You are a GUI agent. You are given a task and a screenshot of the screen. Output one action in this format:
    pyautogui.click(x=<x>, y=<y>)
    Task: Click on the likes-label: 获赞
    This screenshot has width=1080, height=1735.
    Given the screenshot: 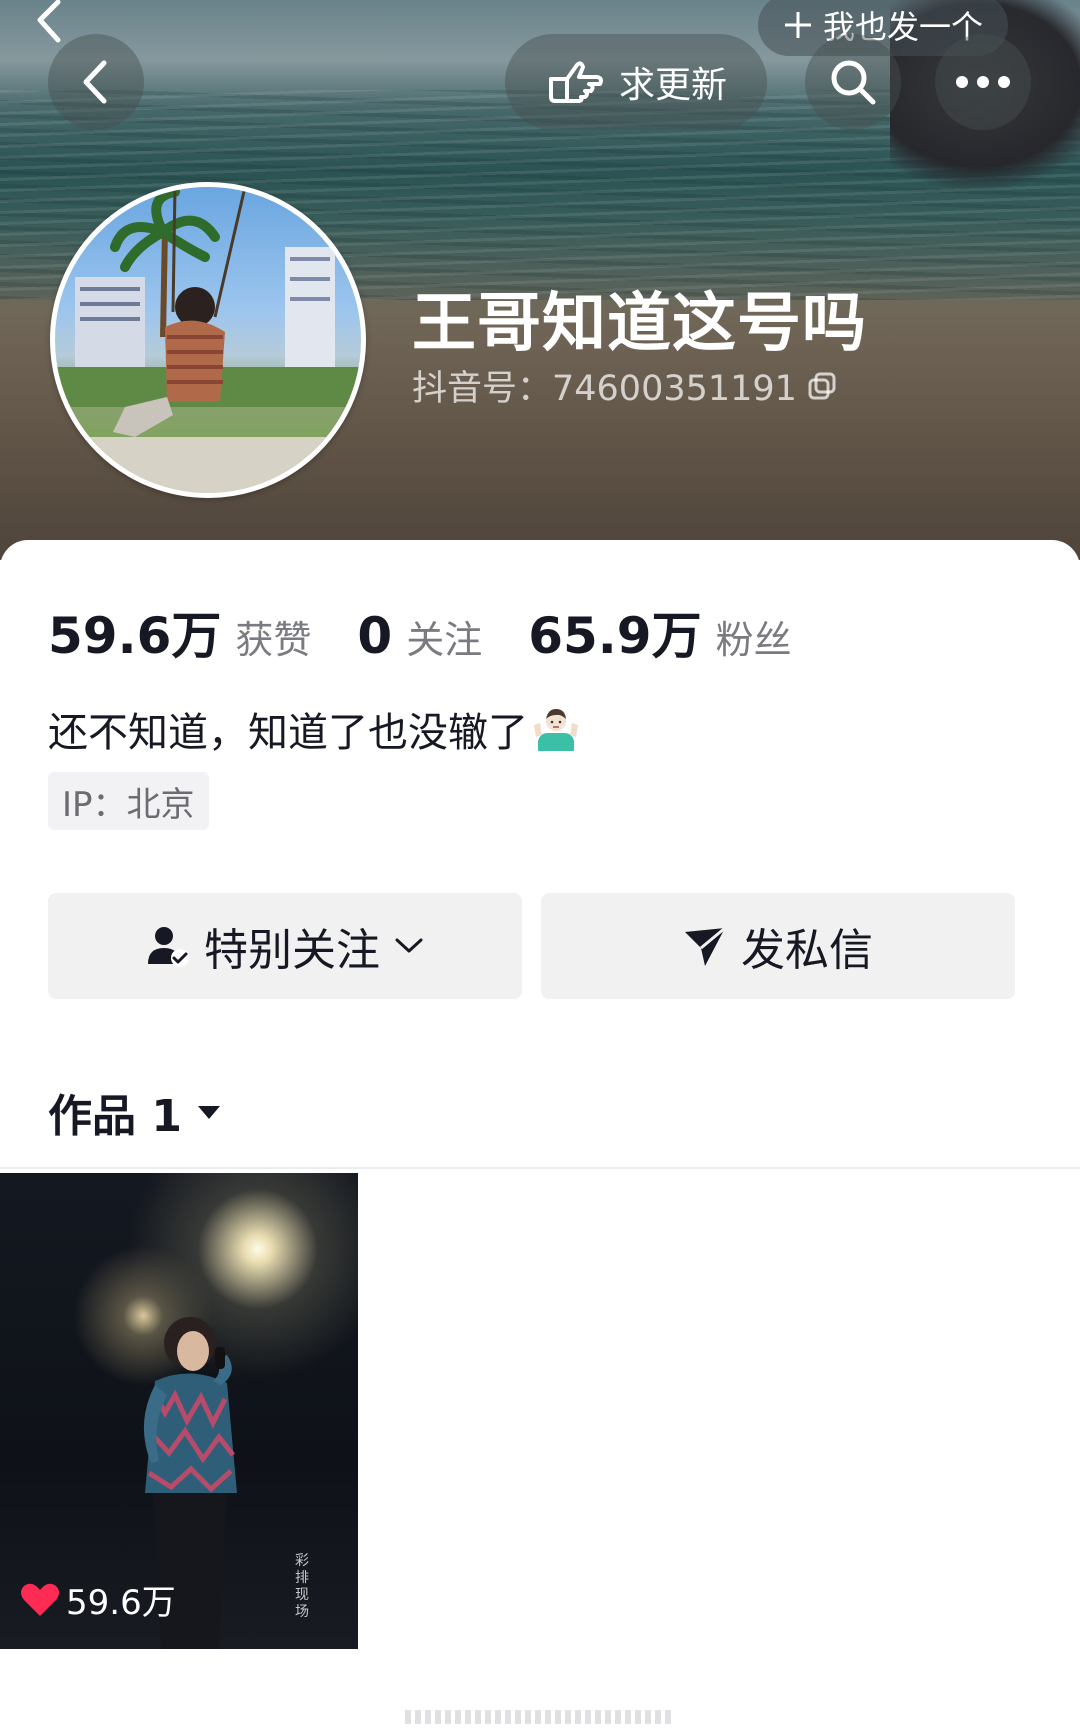 What is the action you would take?
    pyautogui.click(x=273, y=636)
    